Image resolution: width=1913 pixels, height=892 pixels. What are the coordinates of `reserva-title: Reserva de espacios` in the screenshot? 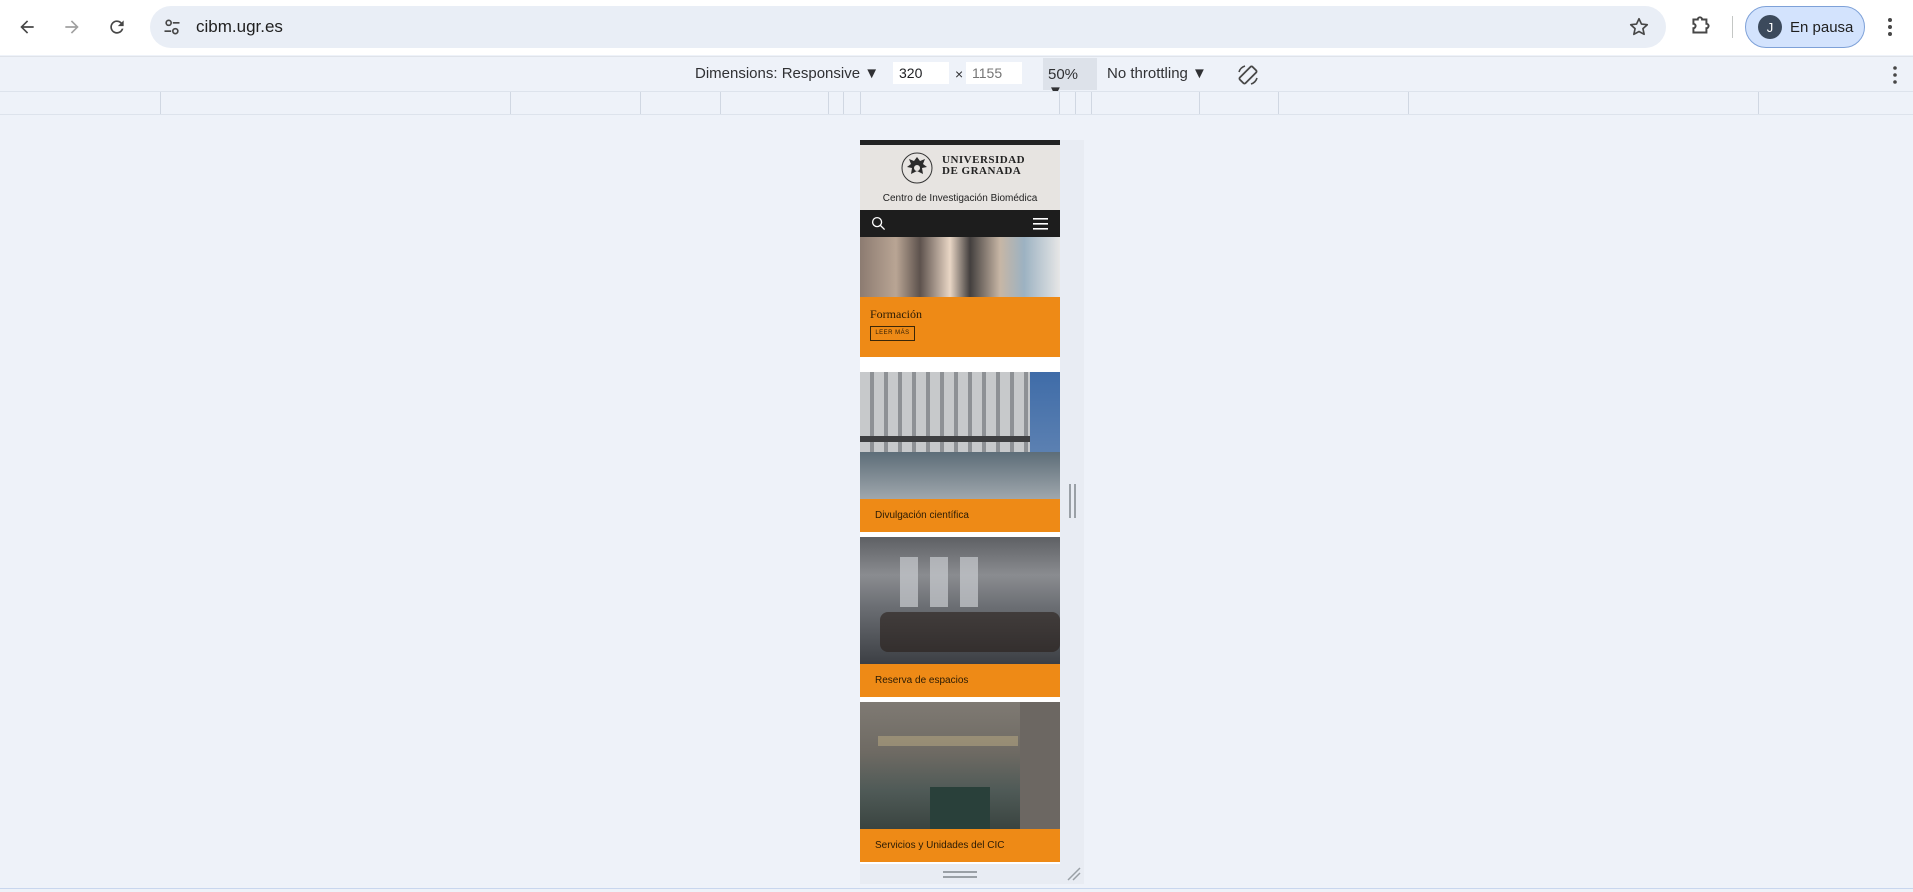 It's located at (921, 680).